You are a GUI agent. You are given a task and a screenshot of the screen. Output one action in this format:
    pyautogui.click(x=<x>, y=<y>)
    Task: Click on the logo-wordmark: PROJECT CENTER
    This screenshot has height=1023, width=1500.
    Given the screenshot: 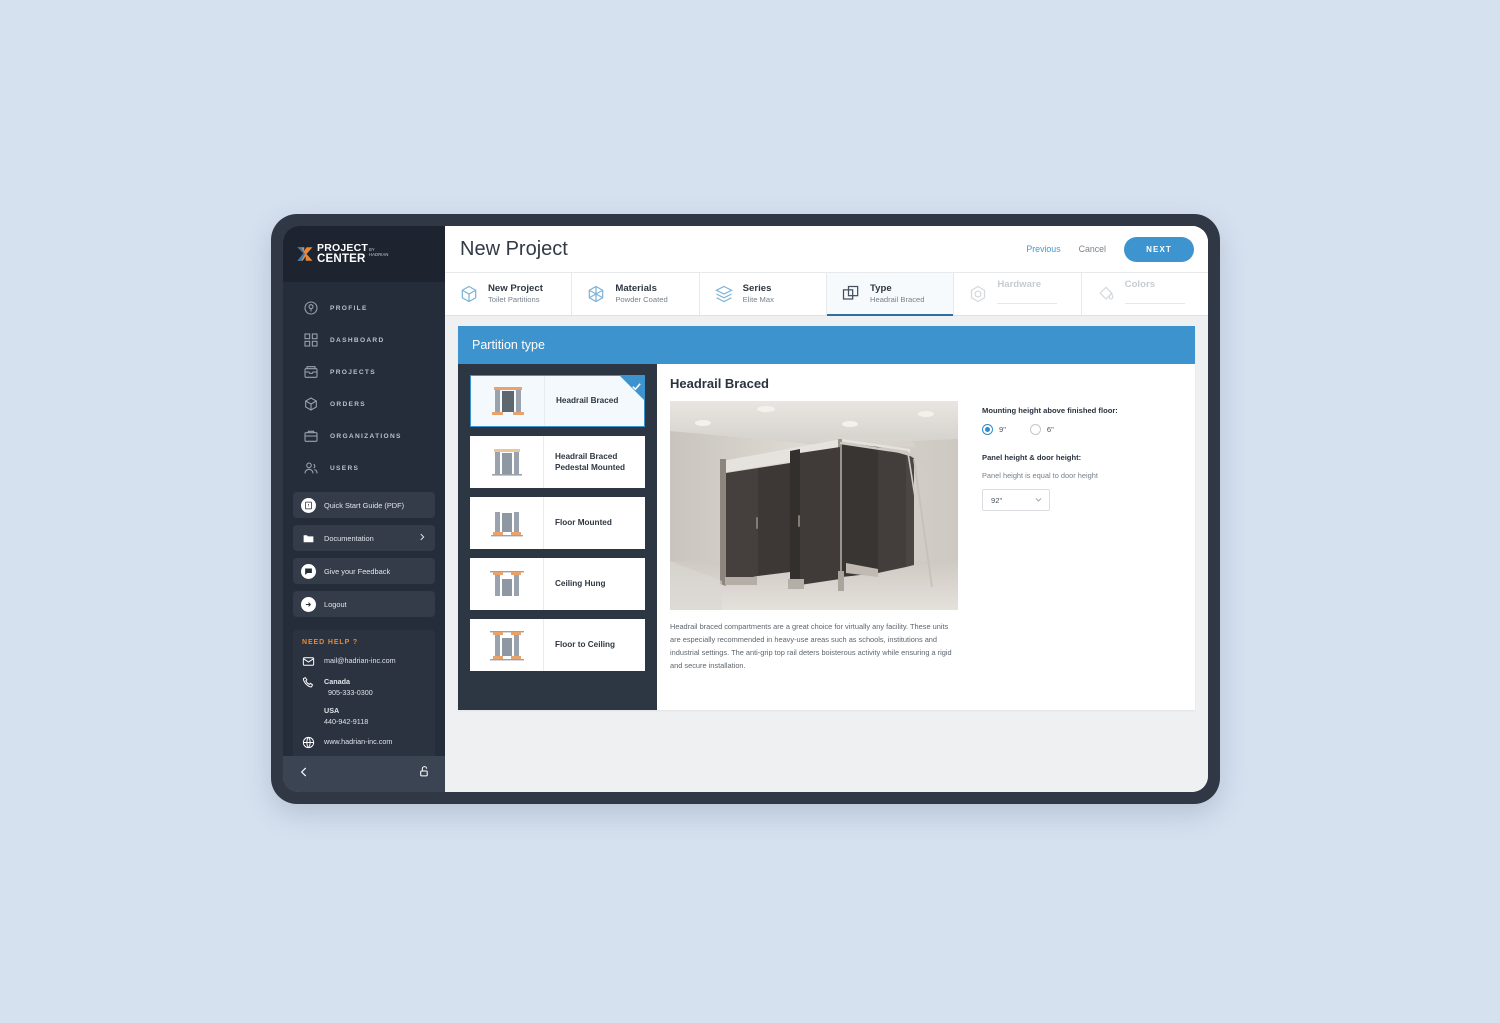 What is the action you would take?
    pyautogui.click(x=342, y=254)
    